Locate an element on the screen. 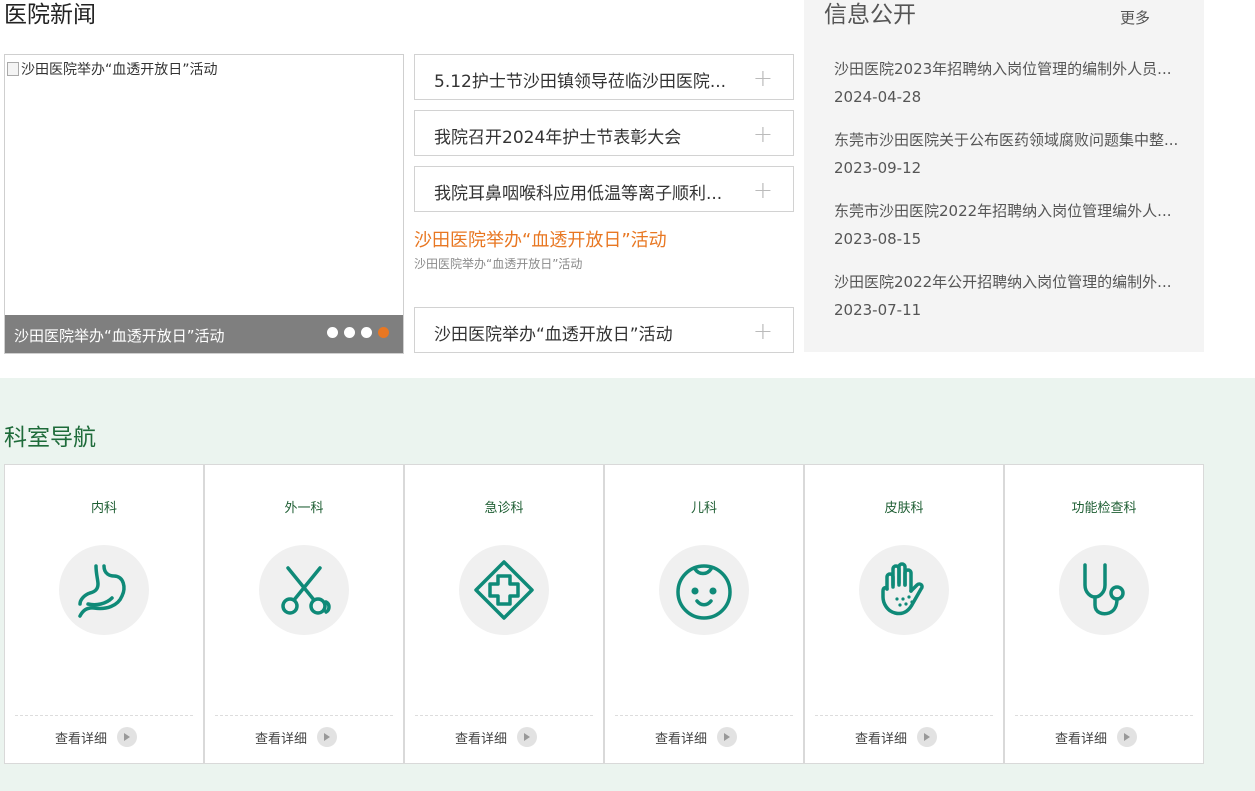  featured-news-title: 沙田医院举办“血透开放日”活动 is located at coordinates (540, 239).